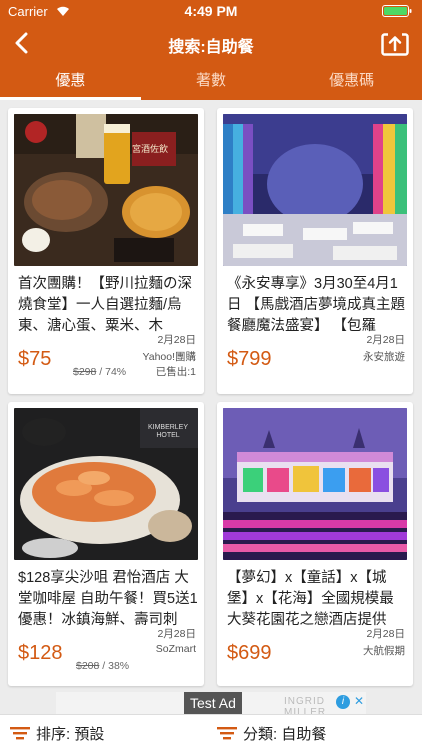 The height and width of the screenshot is (750, 422). What do you see at coordinates (175, 649) in the screenshot?
I see `deal-vendor: SoZmart` at bounding box center [175, 649].